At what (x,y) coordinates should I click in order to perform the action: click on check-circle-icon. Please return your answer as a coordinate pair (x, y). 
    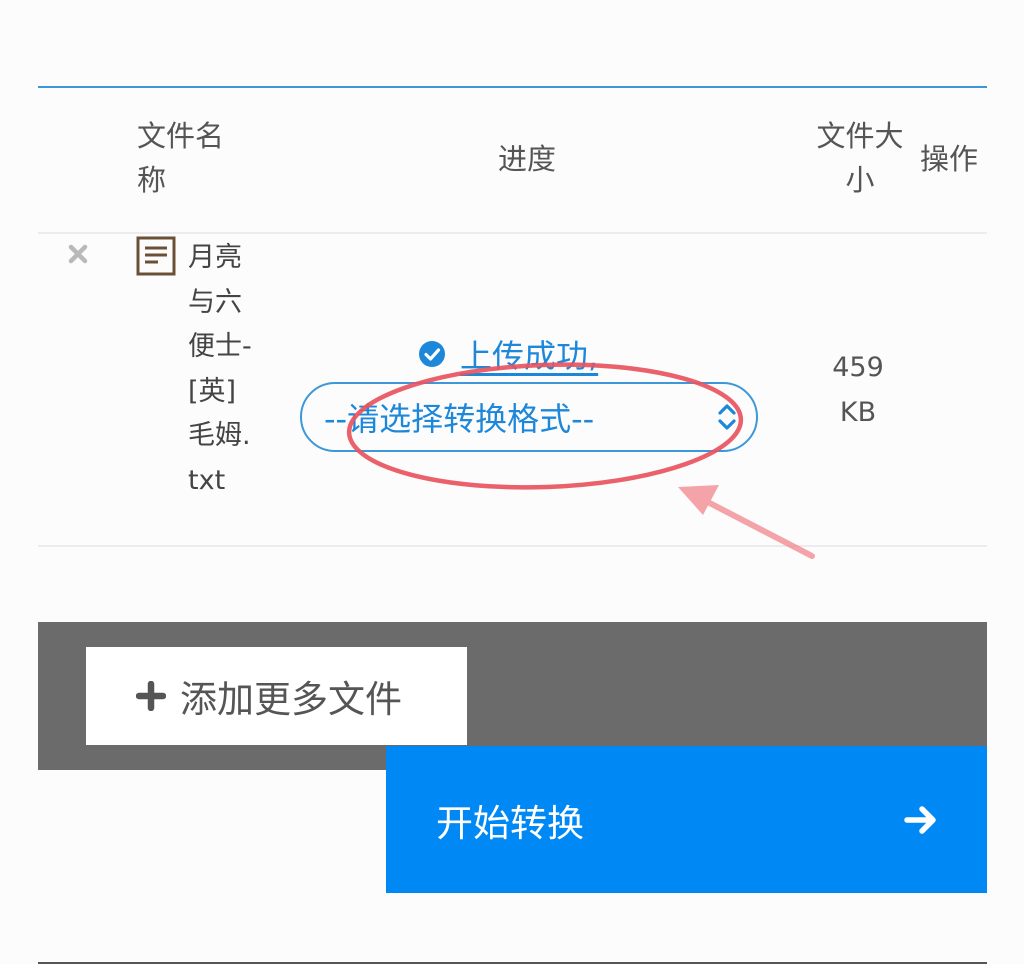
    Looking at the image, I should click on (432, 354).